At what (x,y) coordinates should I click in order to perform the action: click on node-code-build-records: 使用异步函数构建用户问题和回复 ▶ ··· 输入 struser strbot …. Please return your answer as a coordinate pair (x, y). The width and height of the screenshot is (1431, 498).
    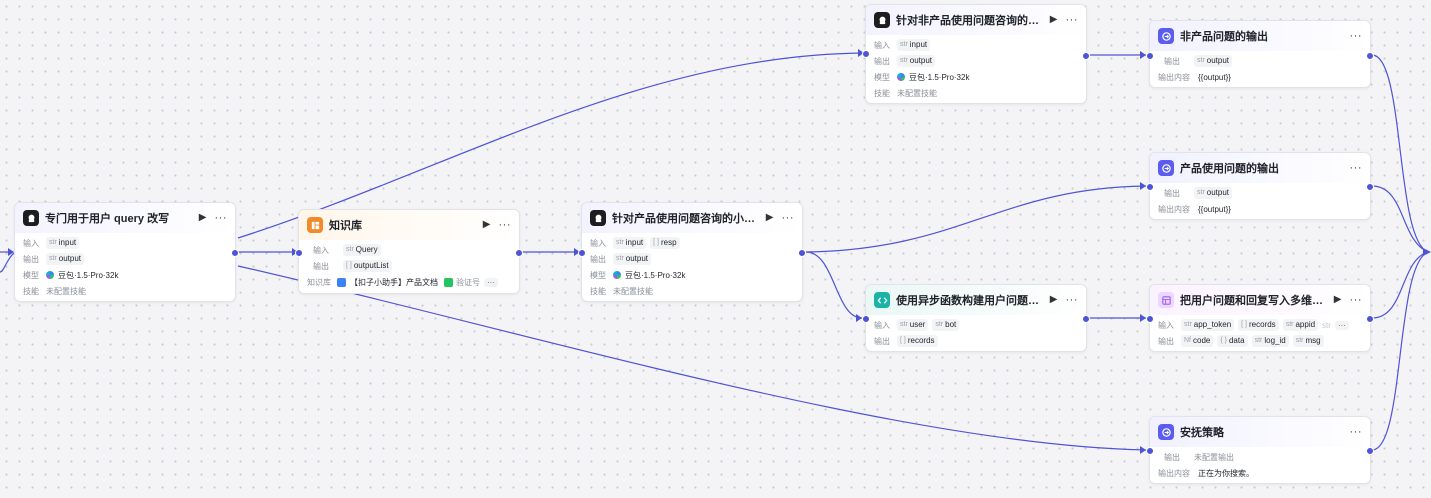
    Looking at the image, I should click on (976, 318).